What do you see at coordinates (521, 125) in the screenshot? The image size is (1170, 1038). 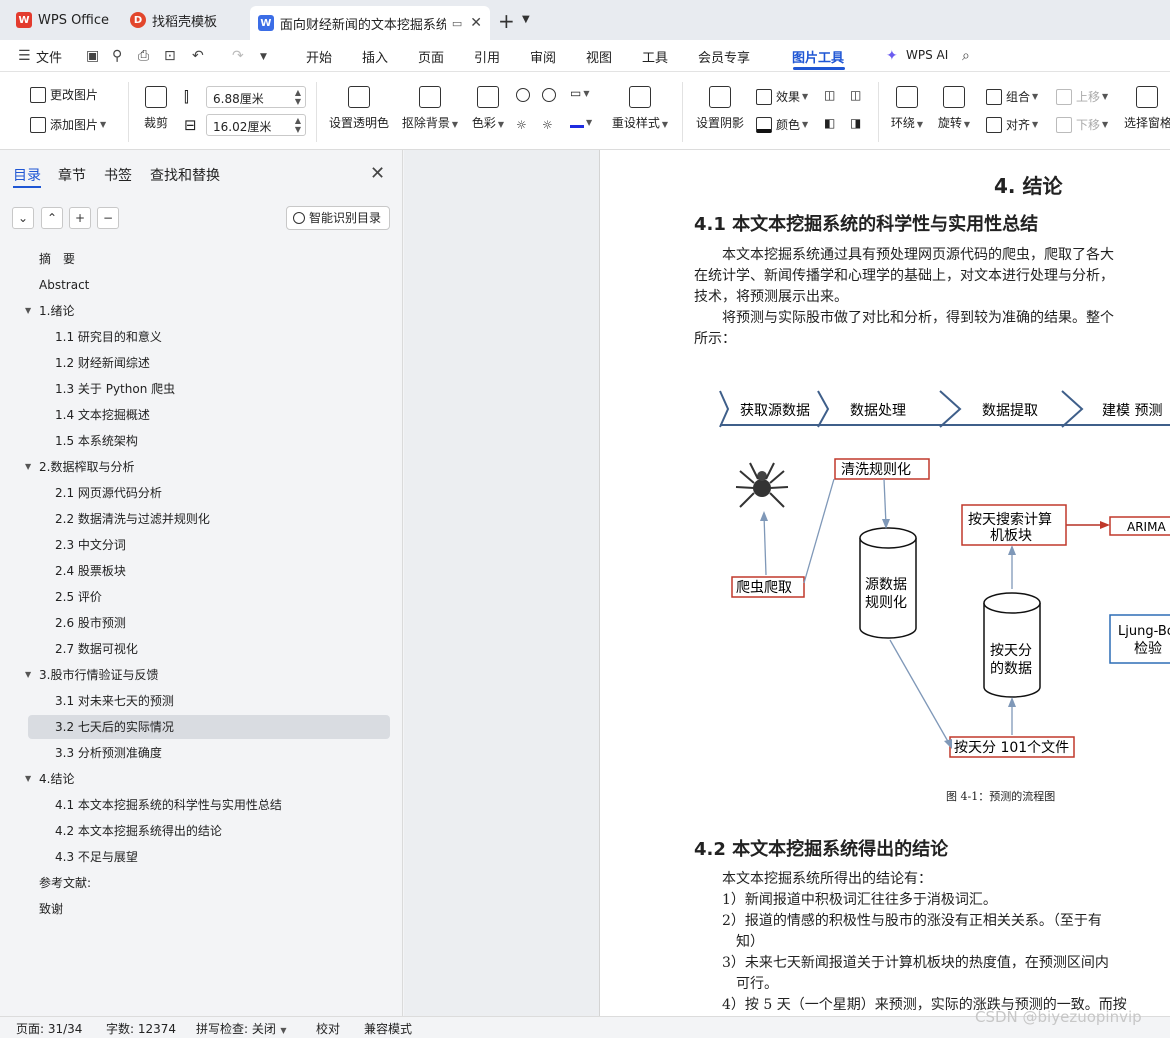 I see `brightness-icon: ☼` at bounding box center [521, 125].